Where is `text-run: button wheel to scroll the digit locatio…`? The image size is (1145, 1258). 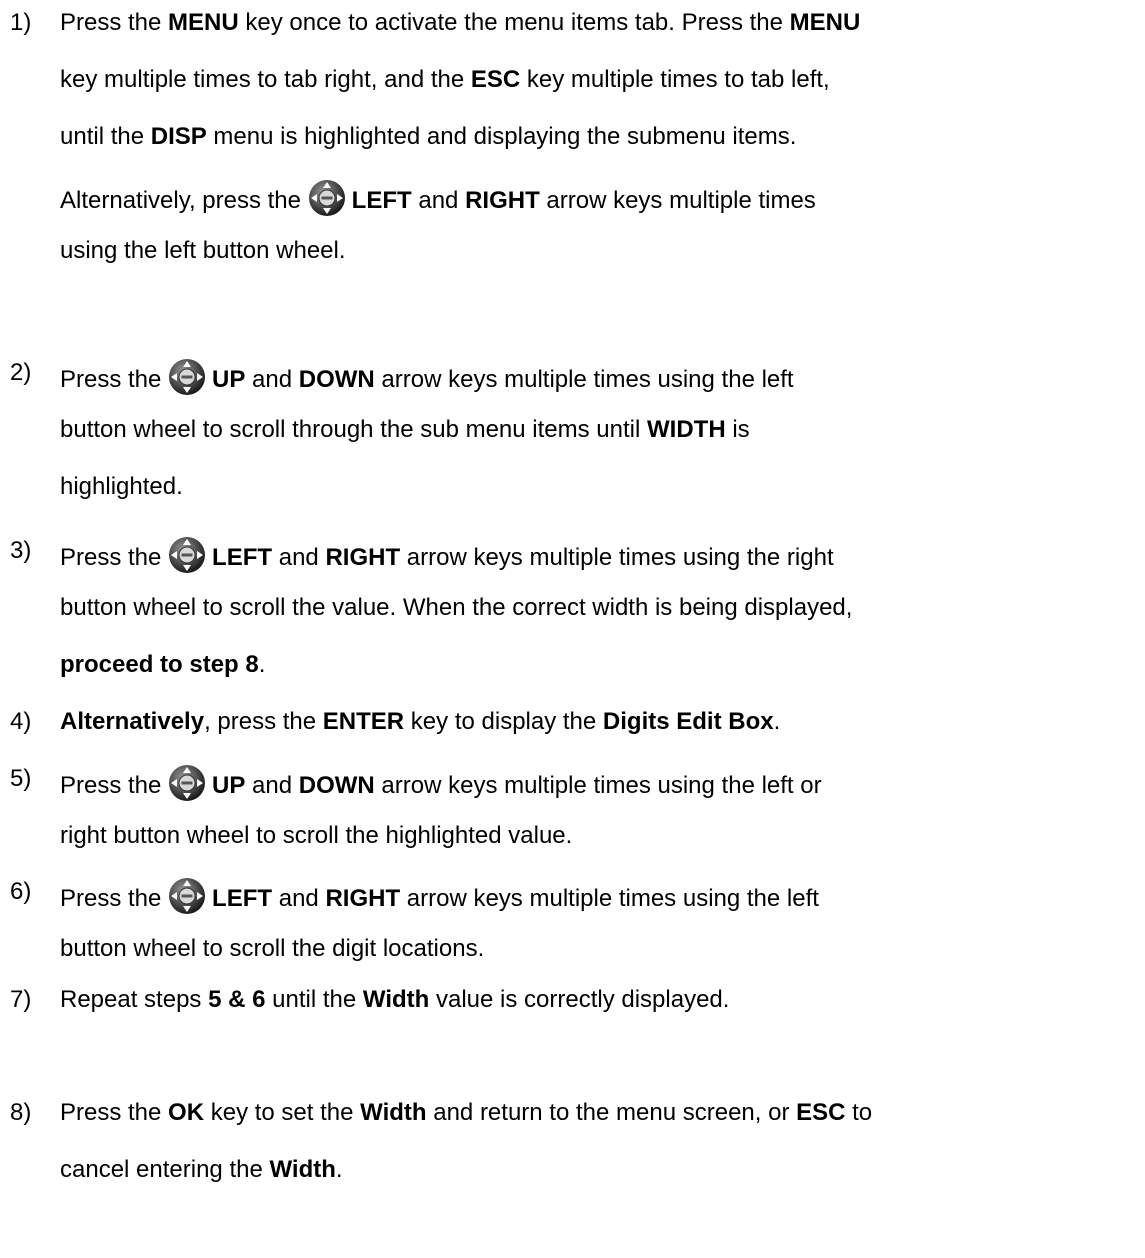 text-run: button wheel to scroll the digit locatio… is located at coordinates (272, 948).